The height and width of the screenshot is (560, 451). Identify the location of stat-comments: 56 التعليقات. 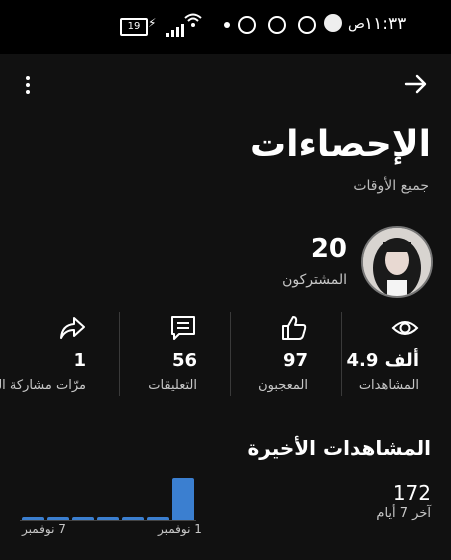
(163, 356).